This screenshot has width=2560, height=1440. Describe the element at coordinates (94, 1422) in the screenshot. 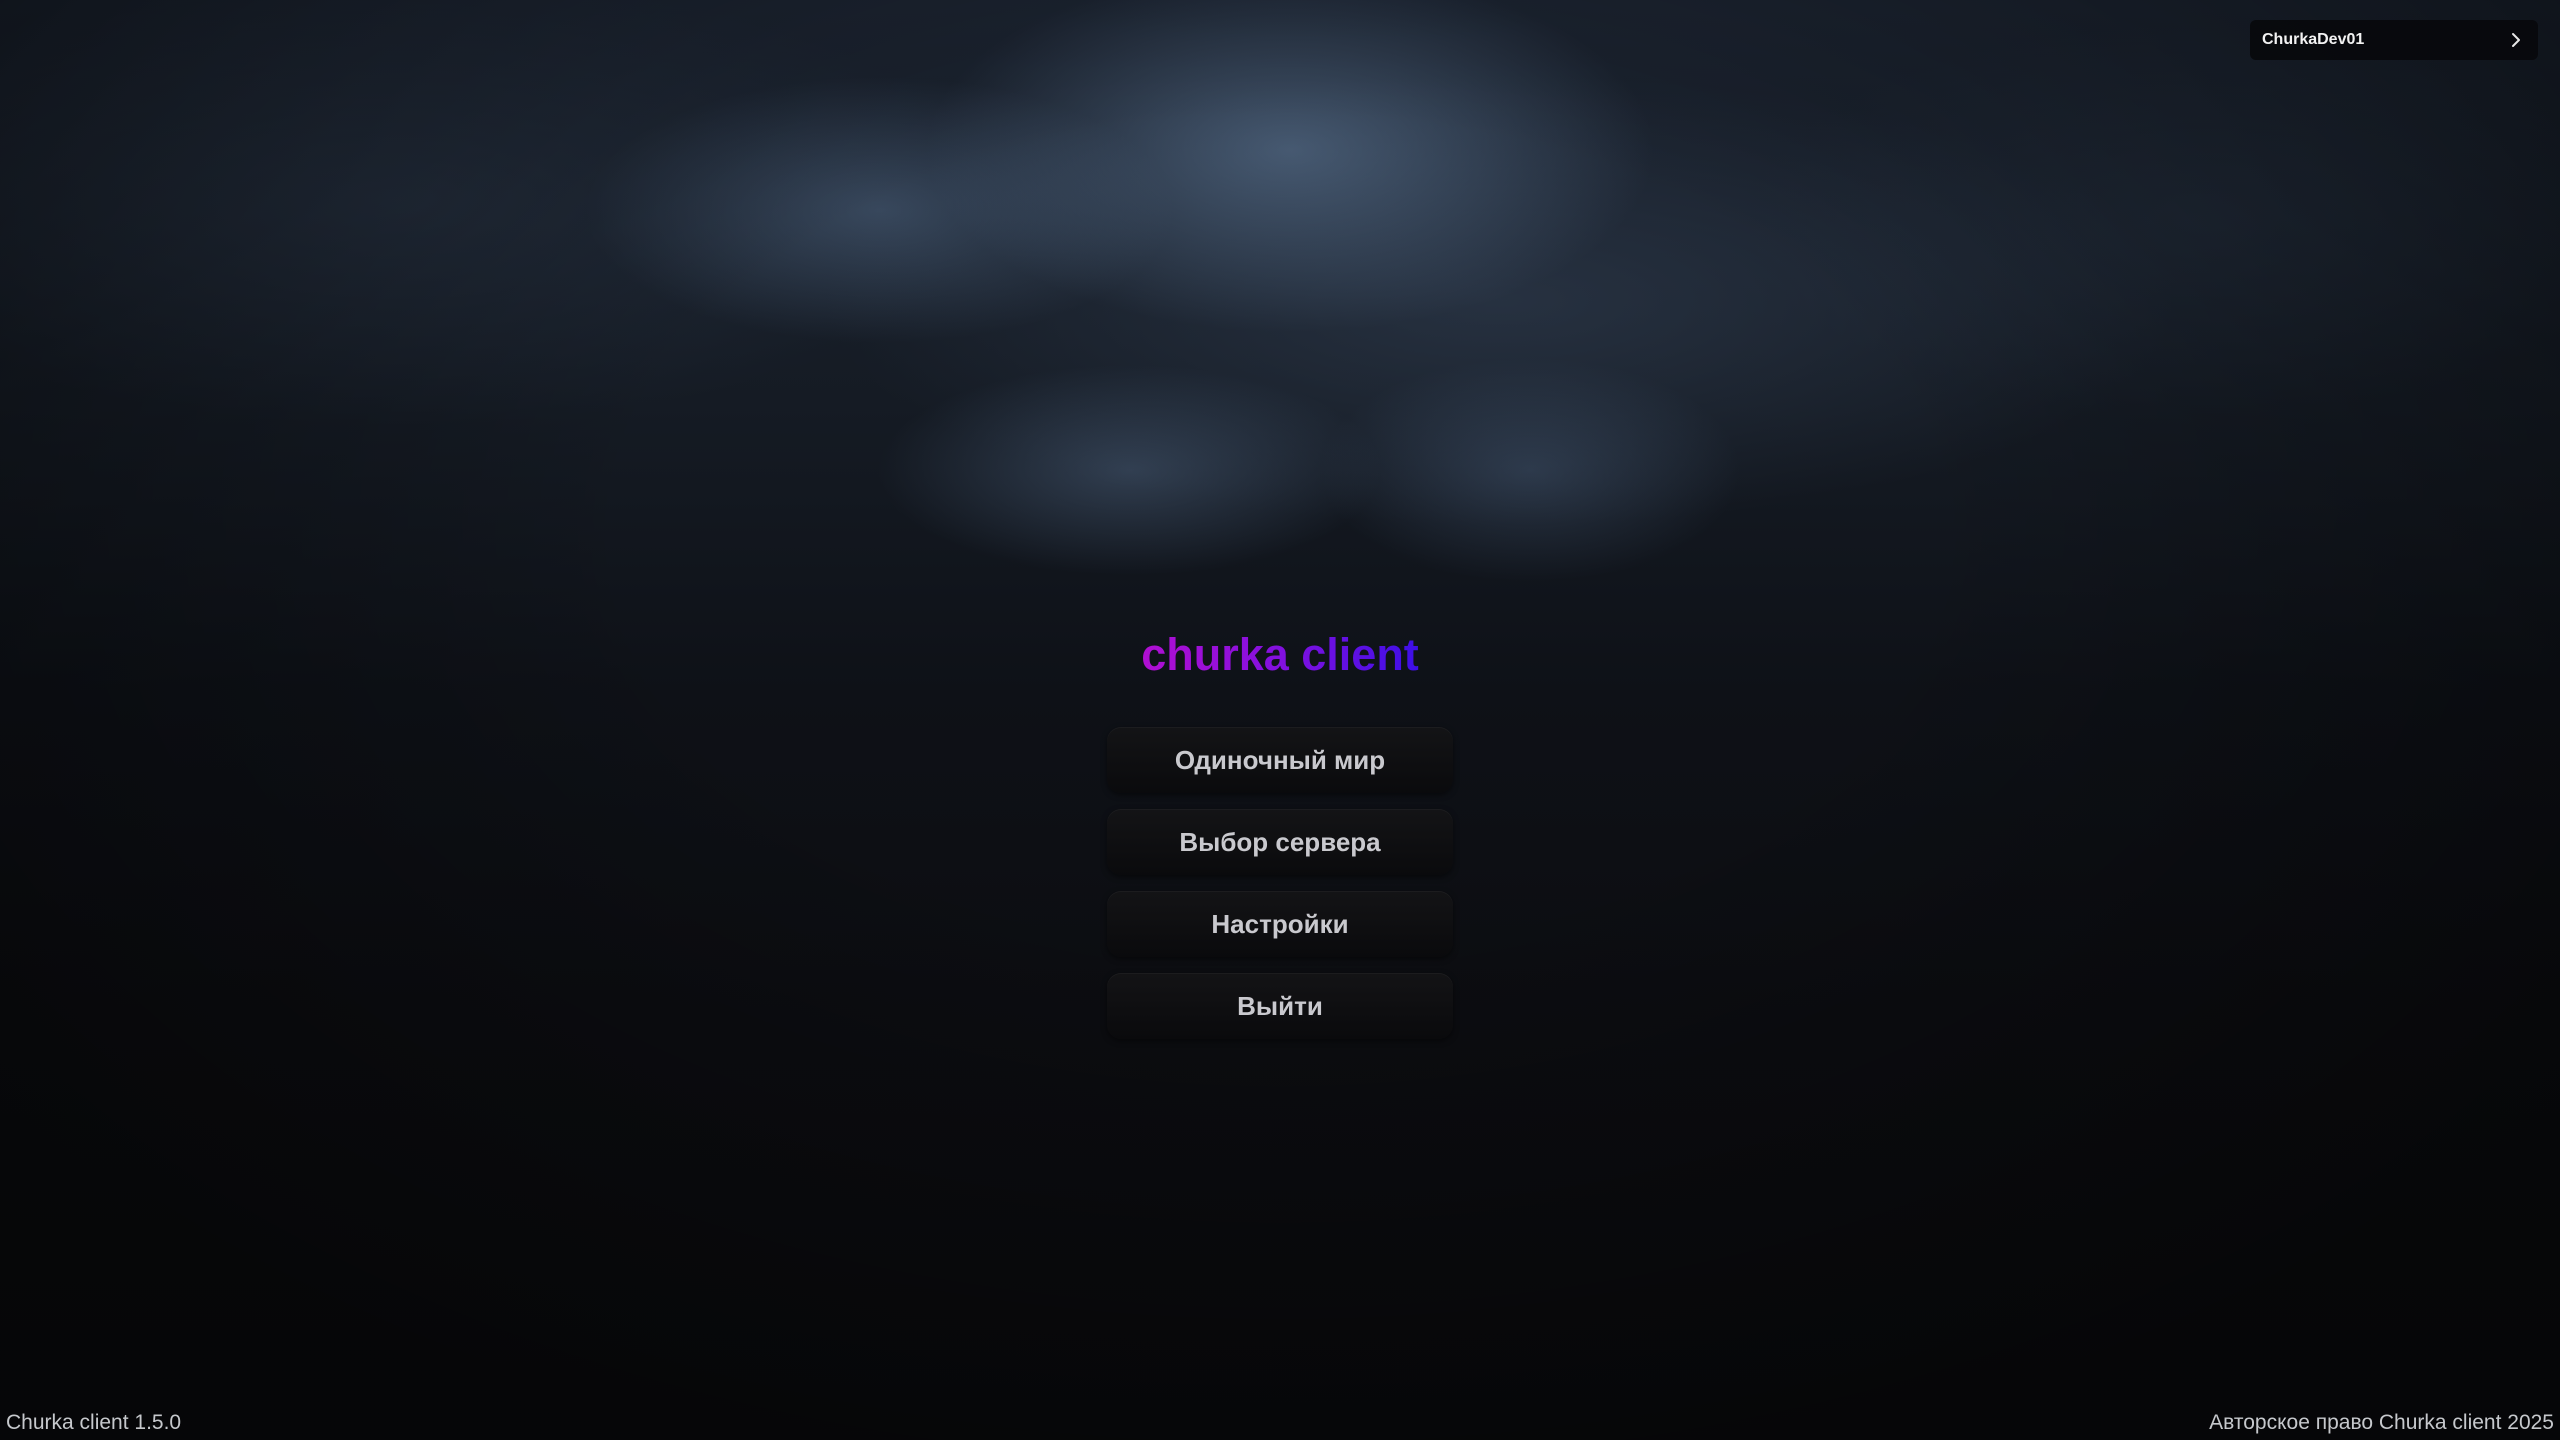

I see `version-label: Churka client 1.5.0` at that location.